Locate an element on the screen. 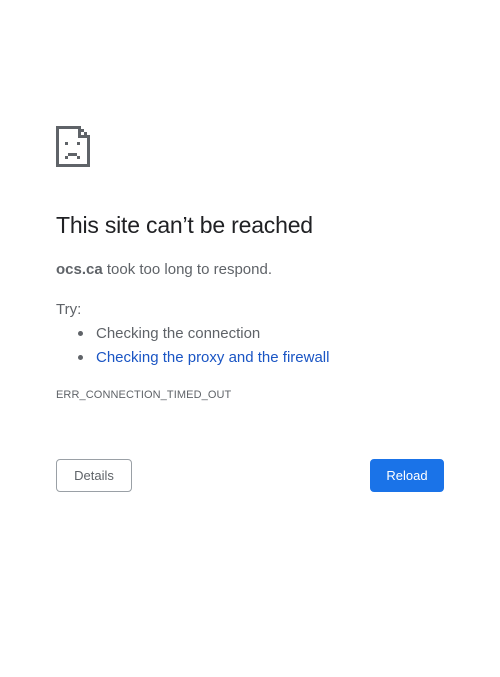 The image size is (500, 677). list-item: Checking the proxy and the firewall is located at coordinates (192, 359).